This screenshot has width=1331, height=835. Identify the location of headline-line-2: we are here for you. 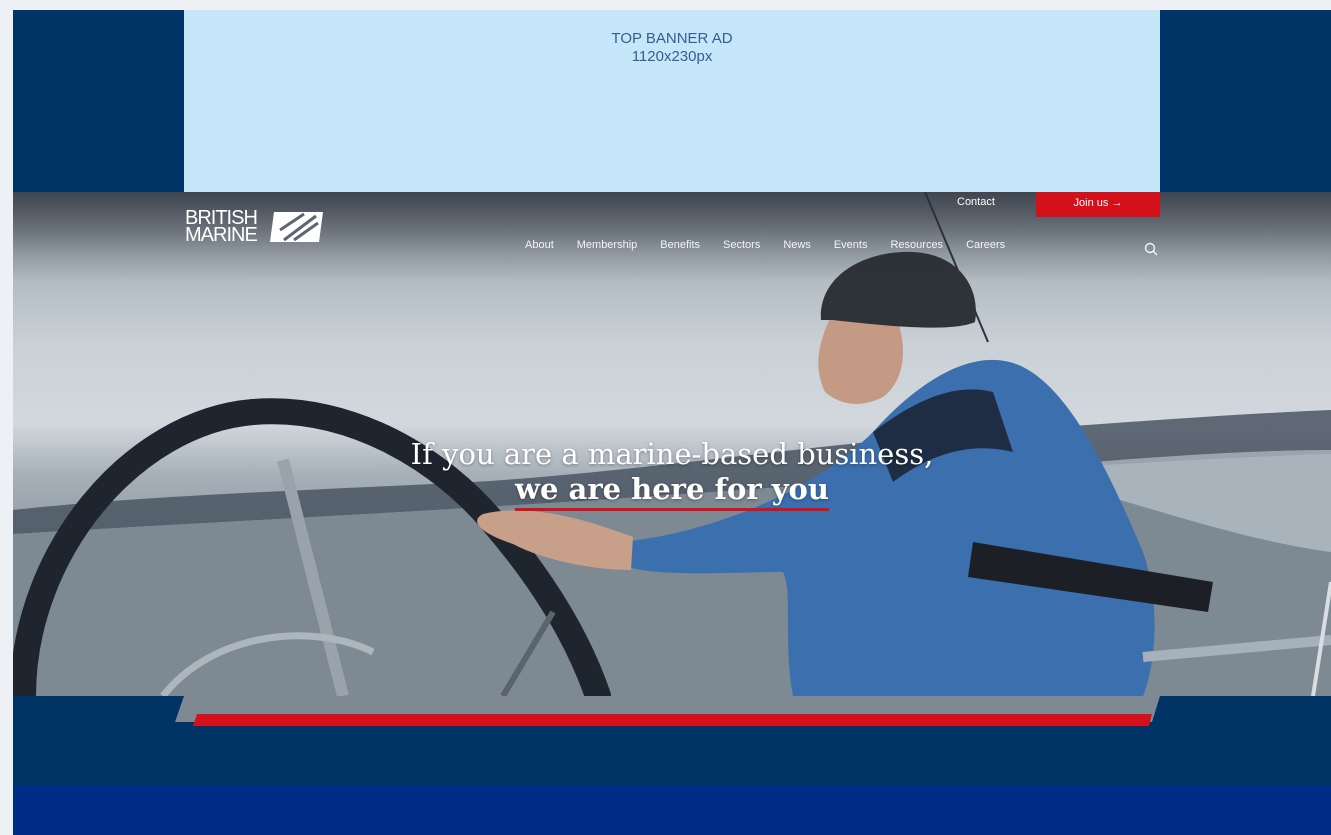
(672, 491).